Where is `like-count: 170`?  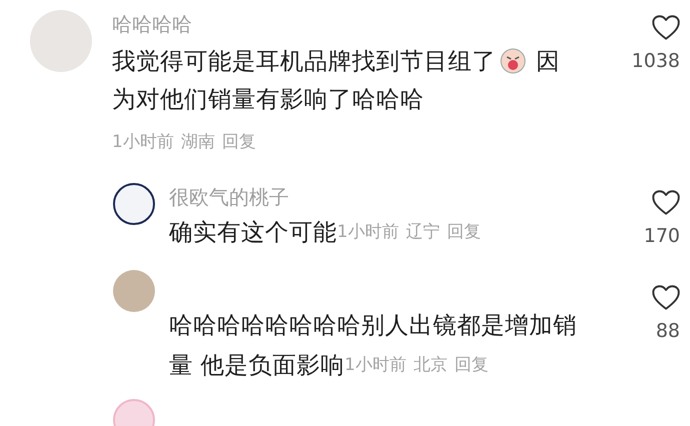 like-count: 170 is located at coordinates (662, 236).